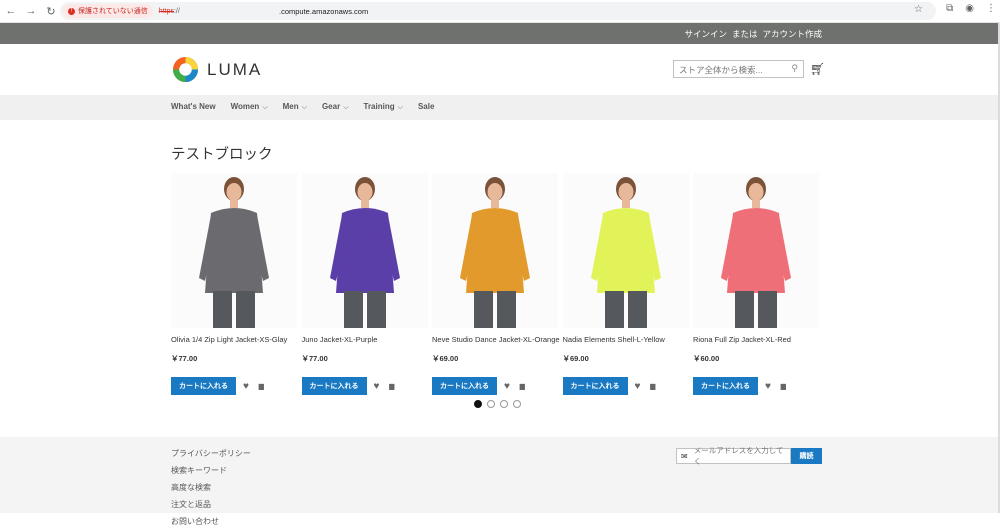  Describe the element at coordinates (794, 68) in the screenshot. I see `search-icon: ⚲` at that location.